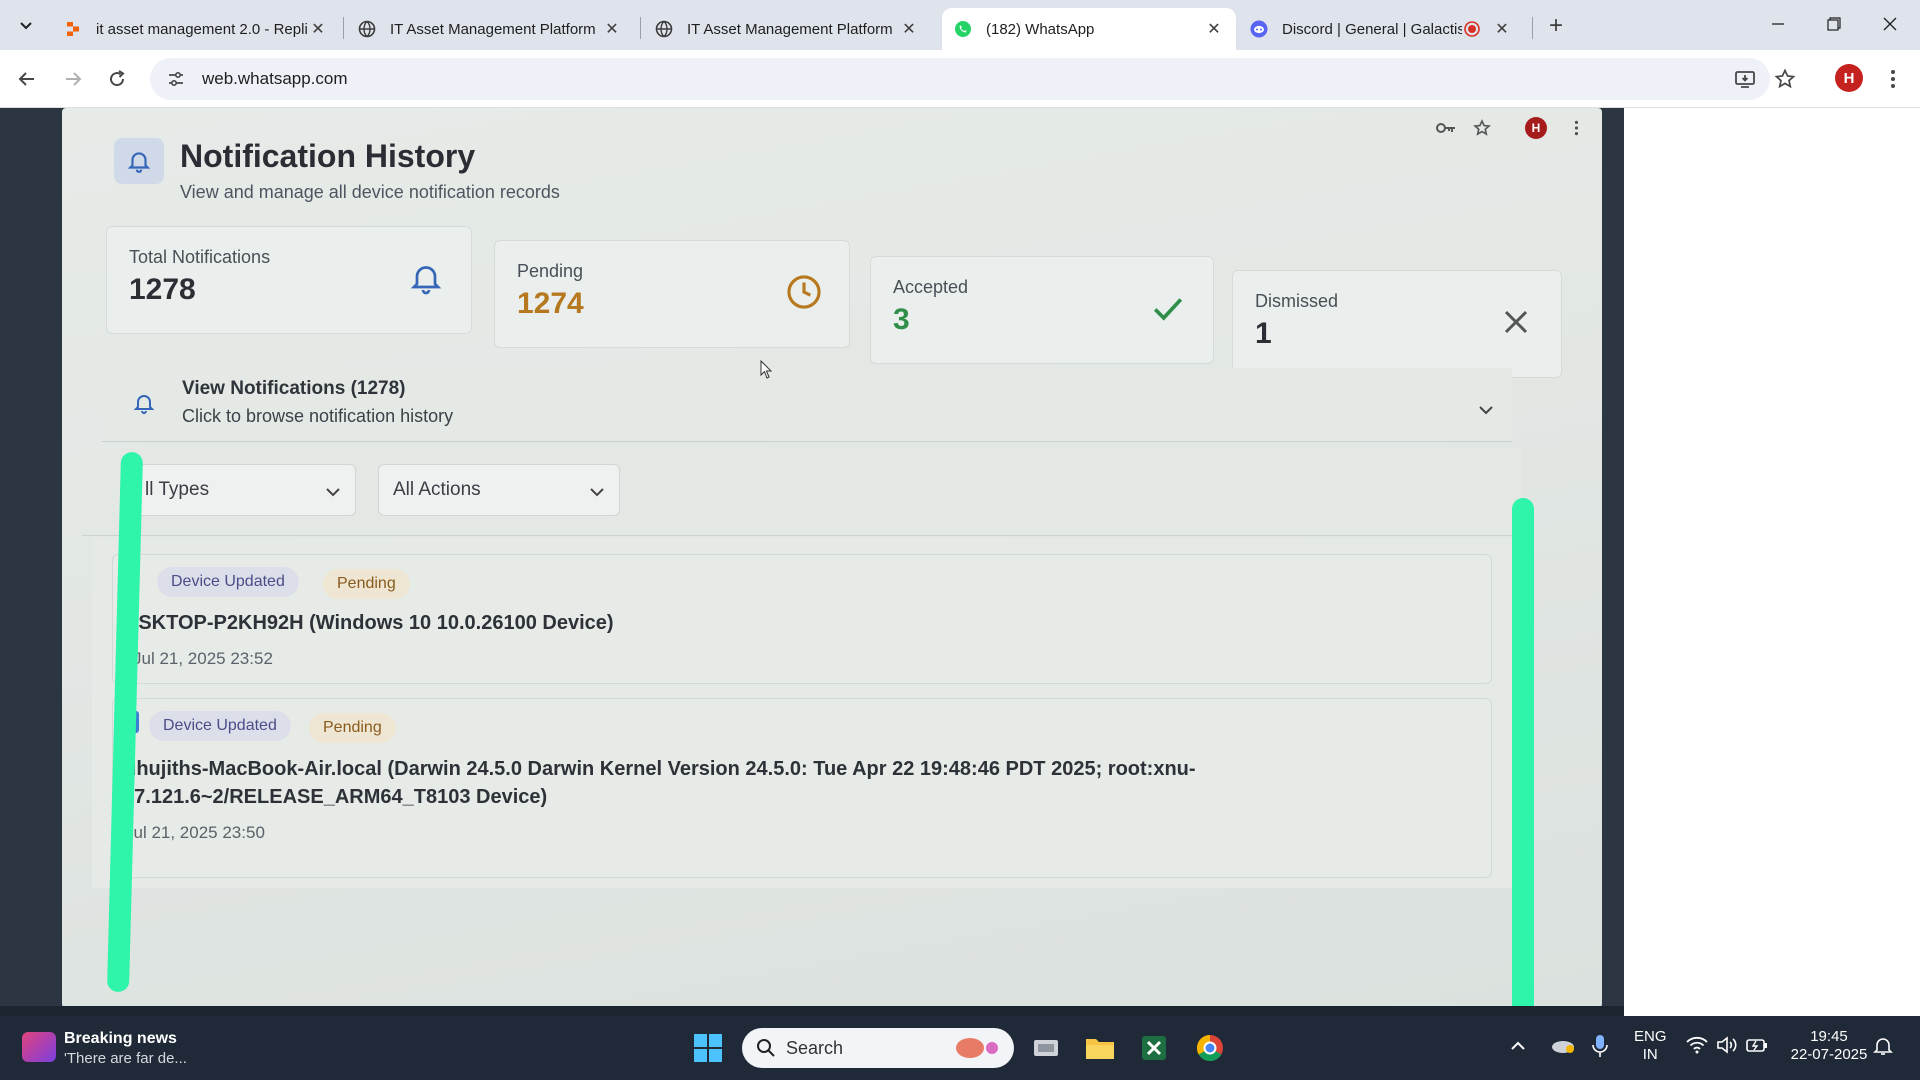  I want to click on view-notifications-title: View Notifications (1278), so click(294, 388).